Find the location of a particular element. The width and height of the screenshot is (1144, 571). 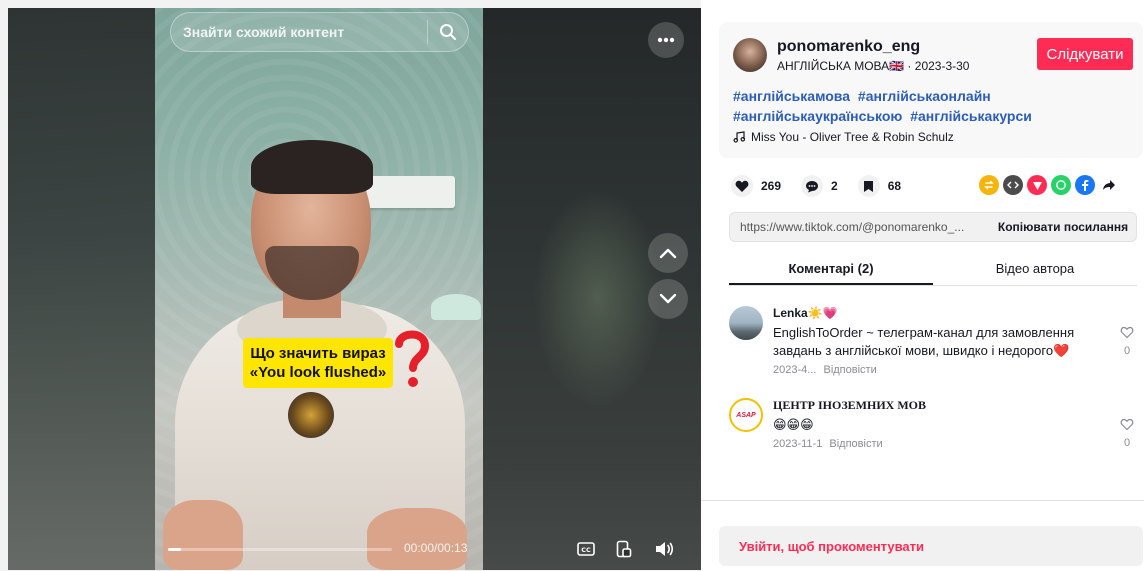

floating-player-button is located at coordinates (624, 549).